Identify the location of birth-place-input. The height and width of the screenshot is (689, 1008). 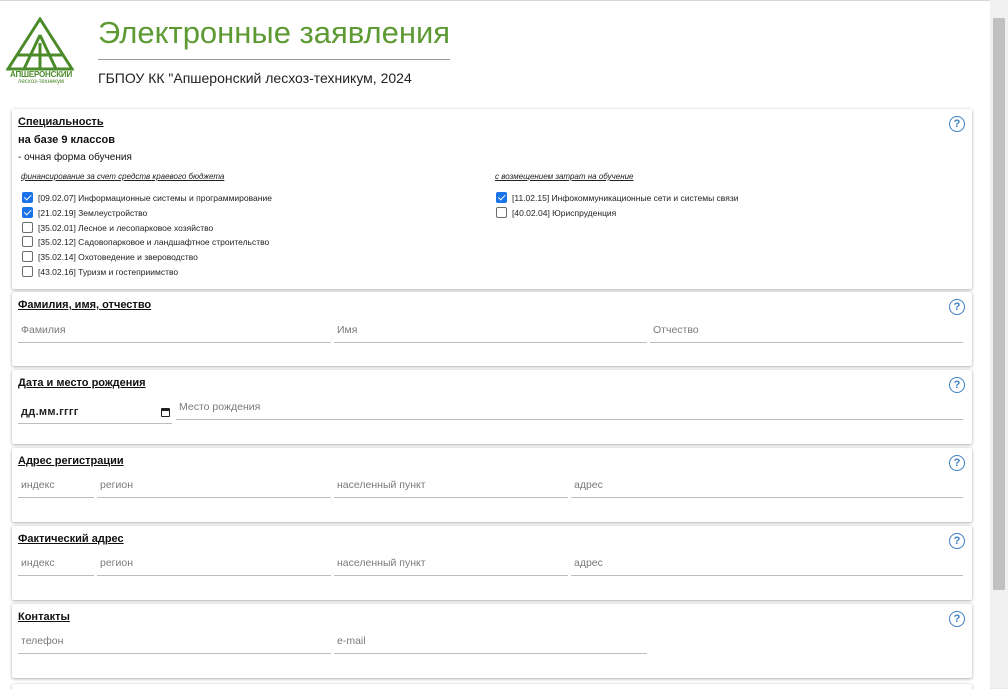
(569, 407).